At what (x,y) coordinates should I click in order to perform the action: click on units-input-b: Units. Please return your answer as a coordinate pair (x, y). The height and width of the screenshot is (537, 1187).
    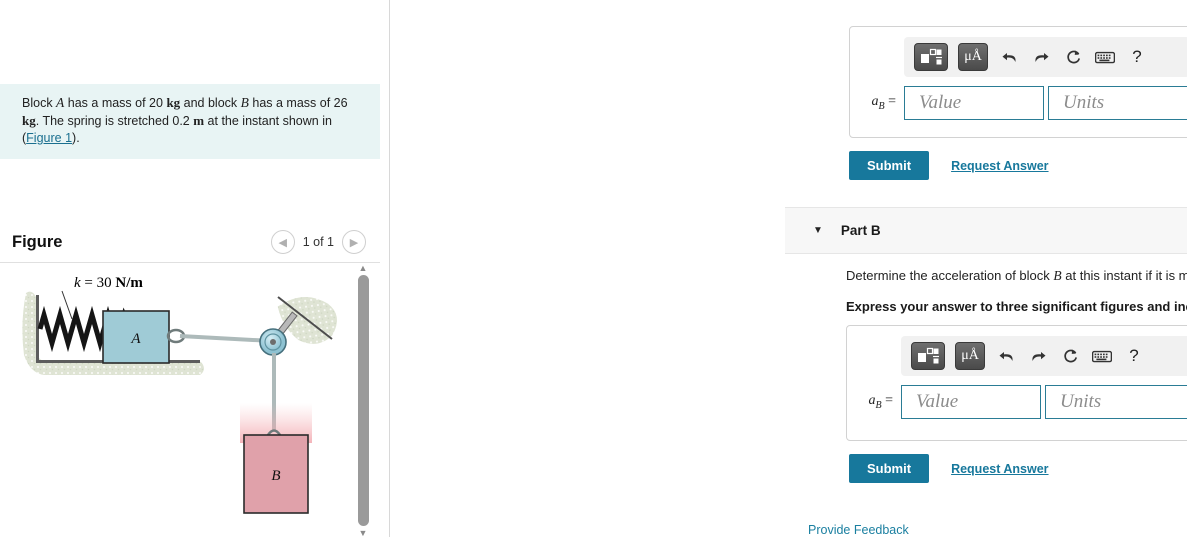
    Looking at the image, I should click on (1116, 402).